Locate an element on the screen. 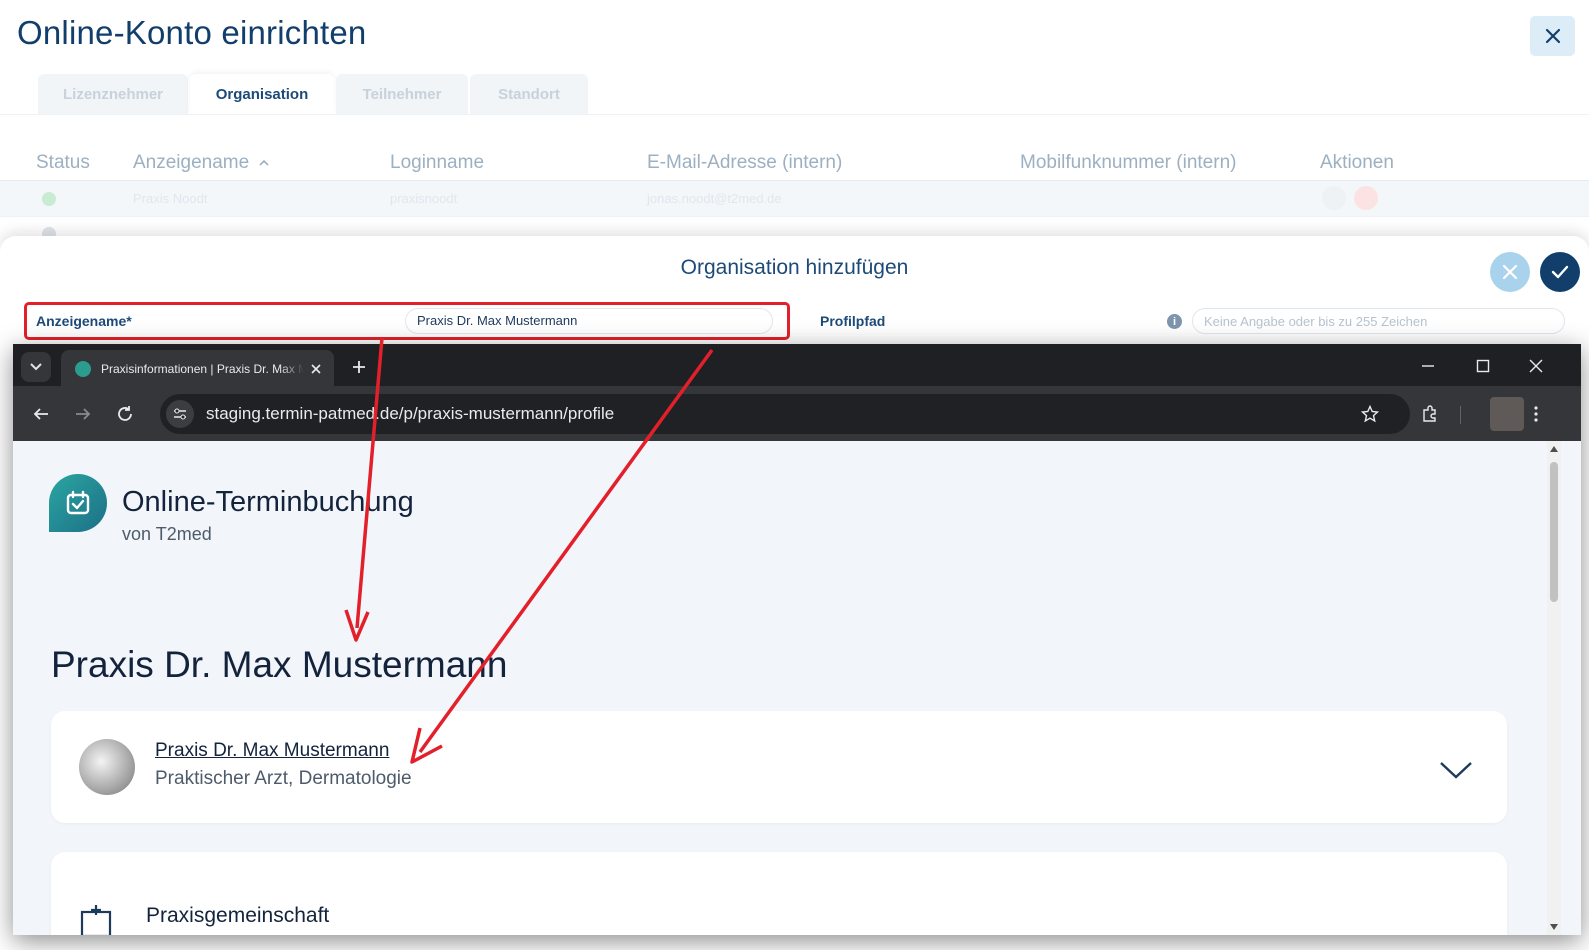 This screenshot has height=950, width=1589. annotation-arrows is located at coordinates (529, 550).